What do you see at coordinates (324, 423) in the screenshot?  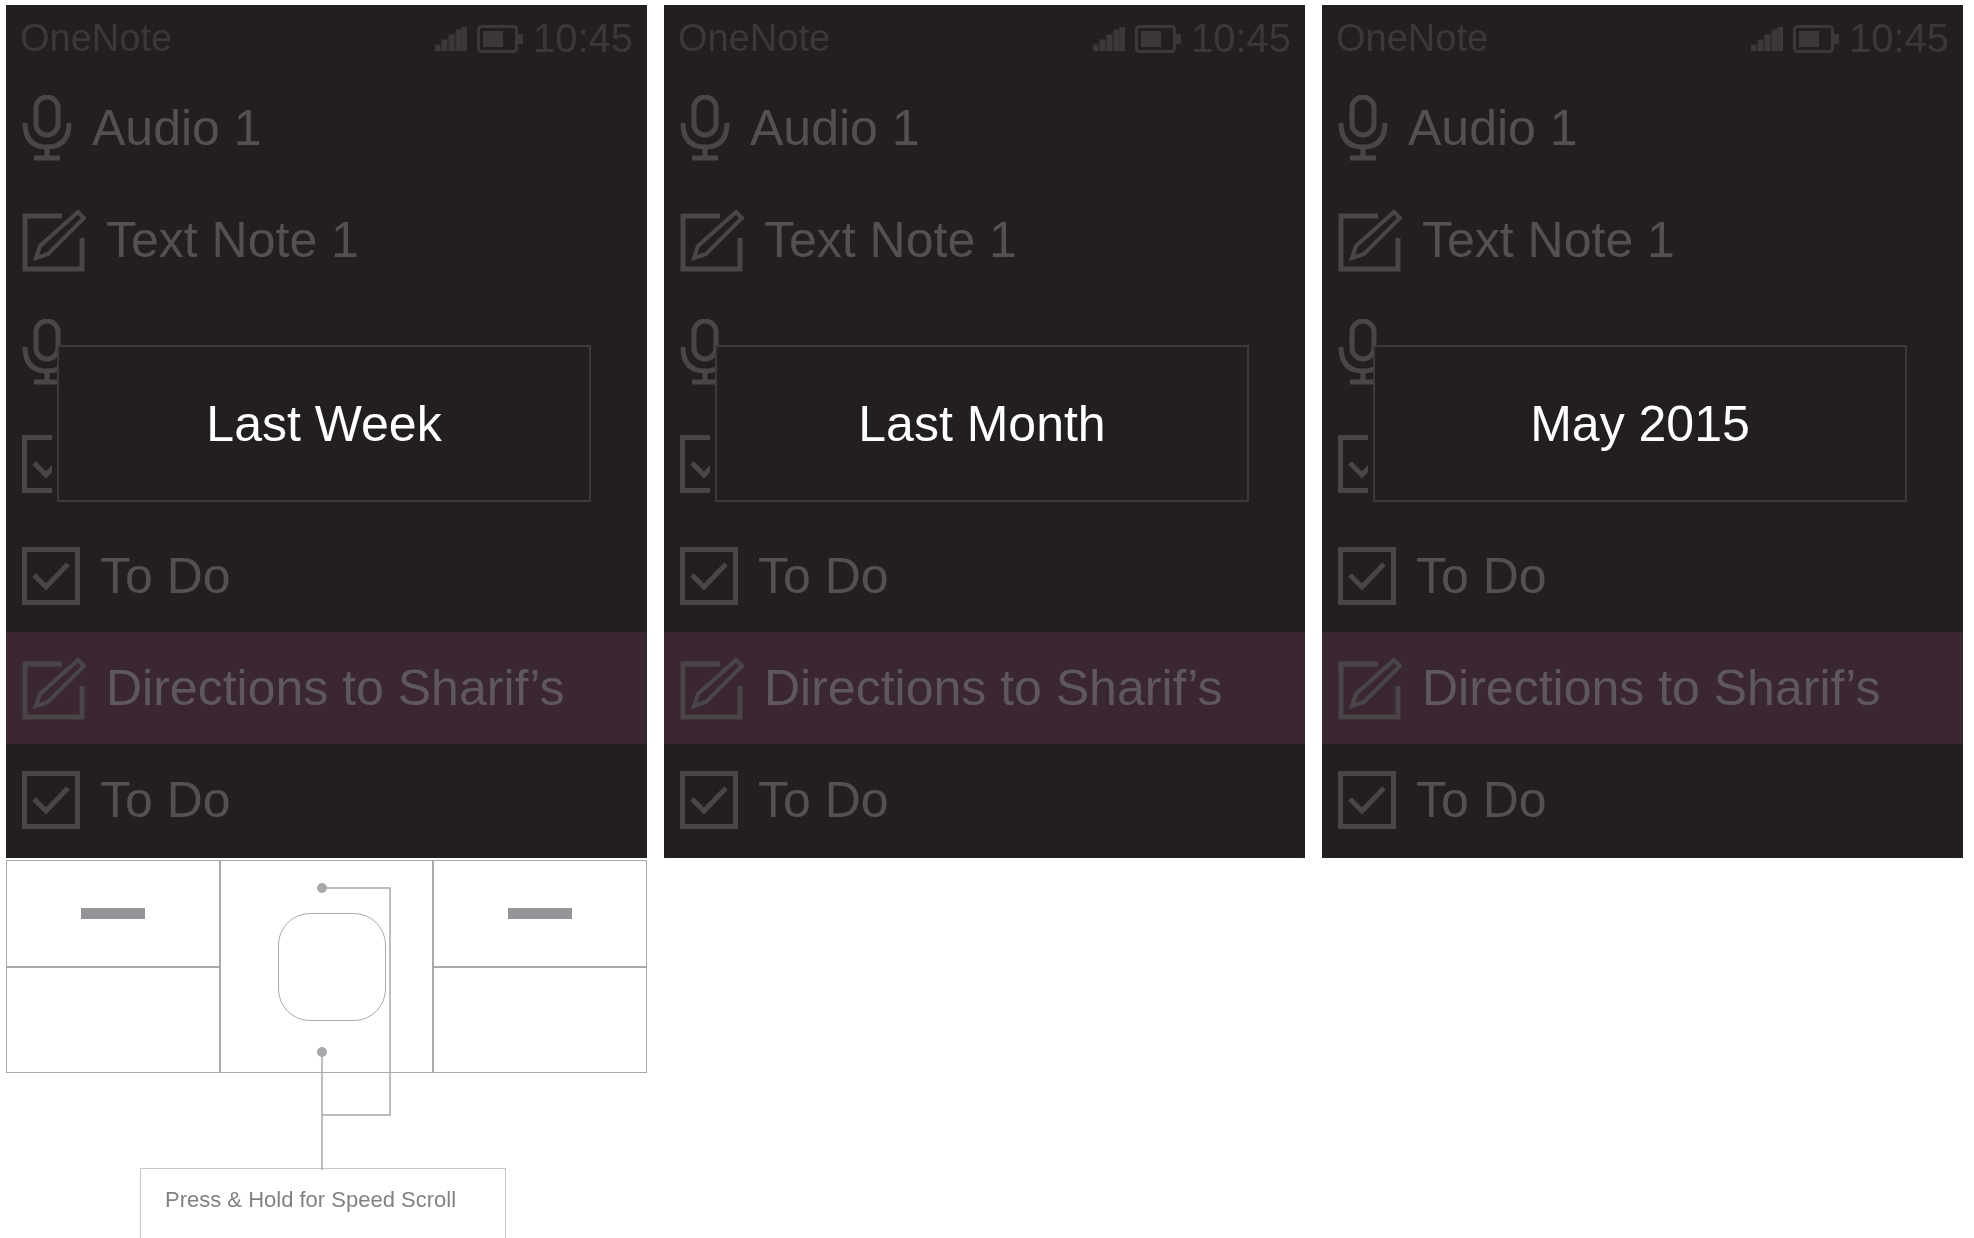 I see `popup-label: Last Week` at bounding box center [324, 423].